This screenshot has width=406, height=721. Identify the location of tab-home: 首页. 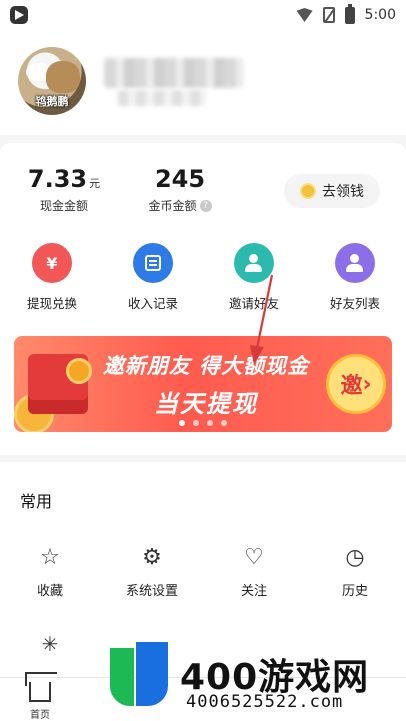
(40, 700).